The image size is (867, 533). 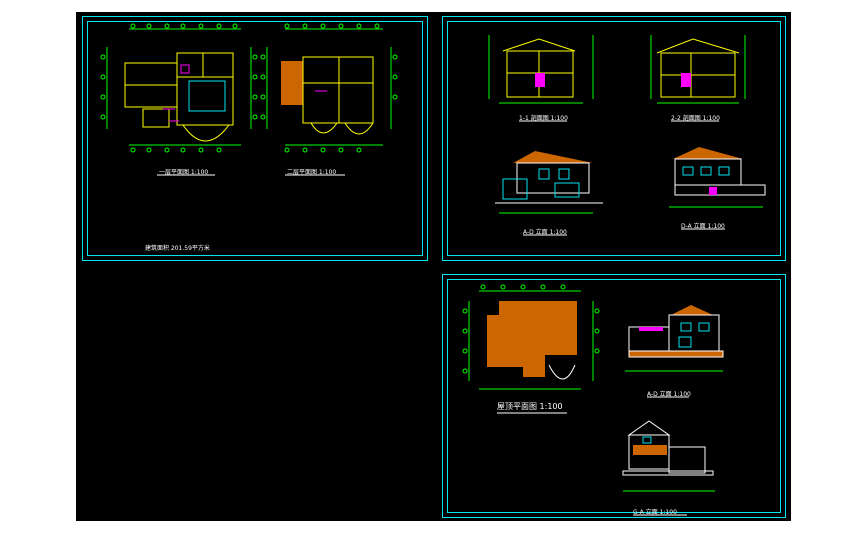 What do you see at coordinates (531, 337) in the screenshot?
I see `roof-plan` at bounding box center [531, 337].